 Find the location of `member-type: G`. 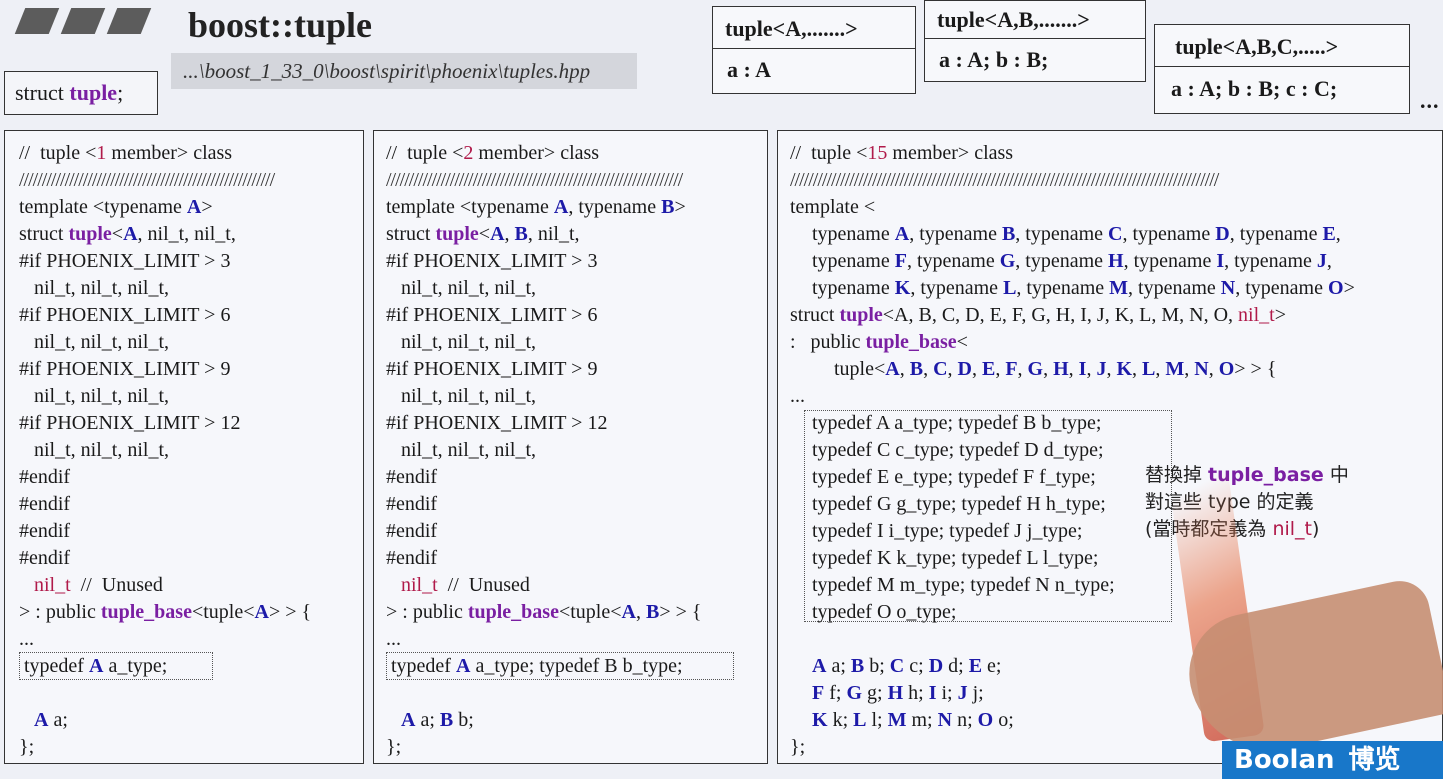

member-type: G is located at coordinates (854, 693).